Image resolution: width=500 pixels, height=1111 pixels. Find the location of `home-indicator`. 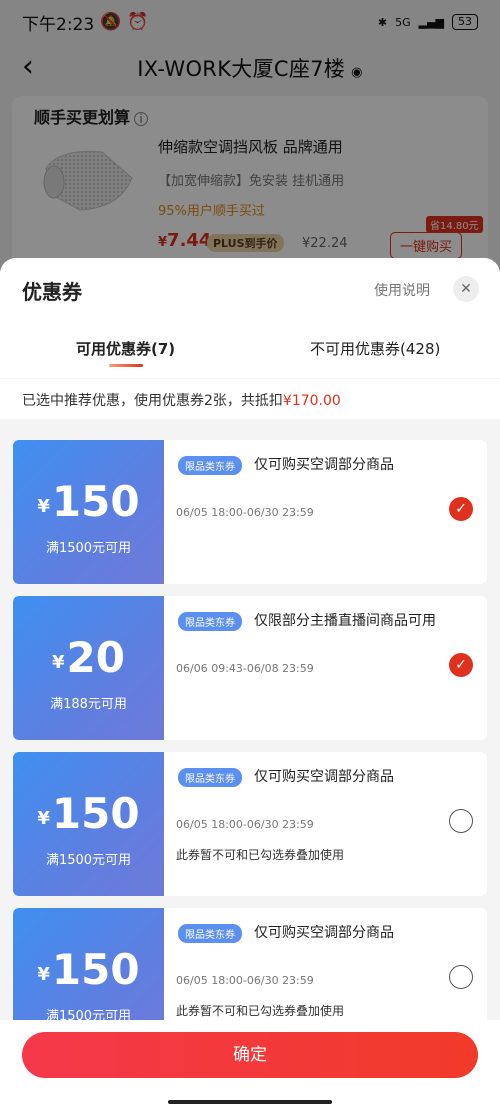

home-indicator is located at coordinates (250, 1102).